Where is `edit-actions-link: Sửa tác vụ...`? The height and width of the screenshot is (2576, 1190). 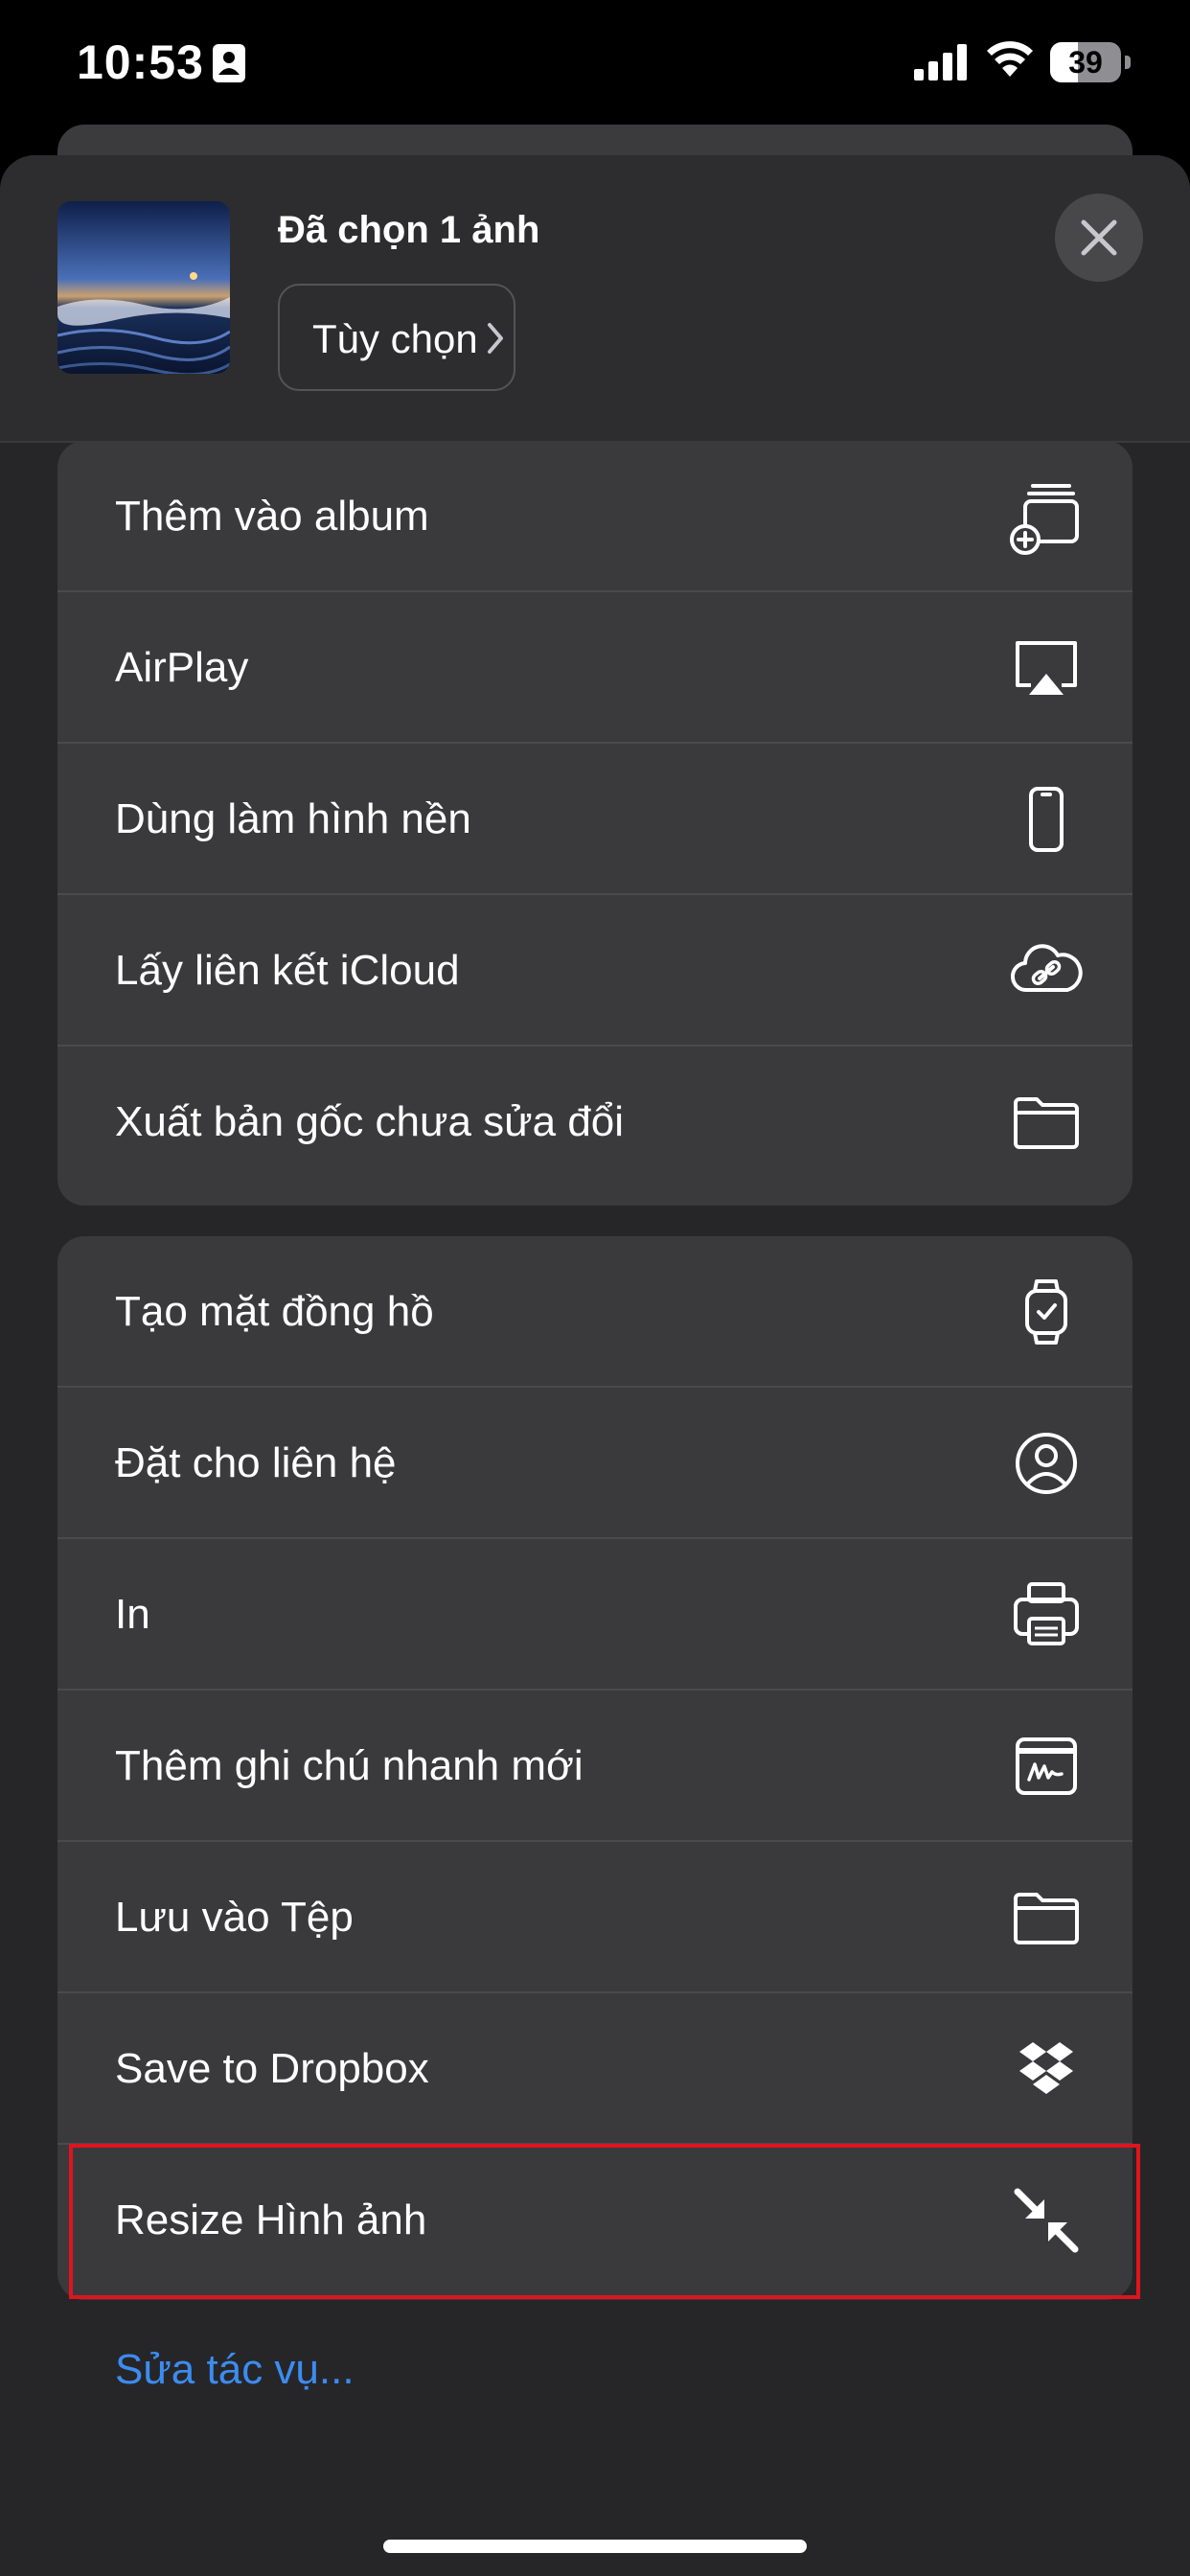
edit-actions-link: Sửa tác vụ... is located at coordinates (235, 2370).